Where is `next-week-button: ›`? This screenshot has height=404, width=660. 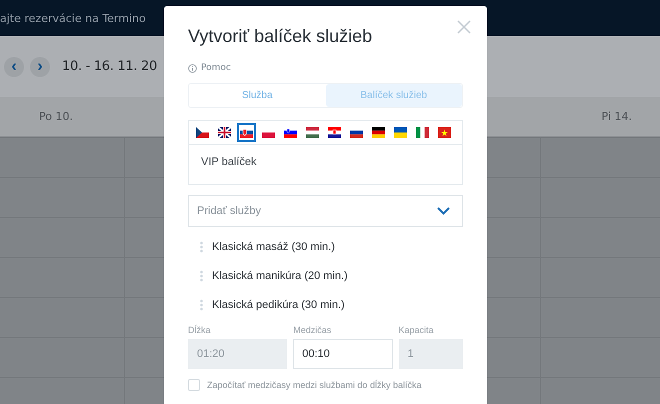 next-week-button: › is located at coordinates (40, 66).